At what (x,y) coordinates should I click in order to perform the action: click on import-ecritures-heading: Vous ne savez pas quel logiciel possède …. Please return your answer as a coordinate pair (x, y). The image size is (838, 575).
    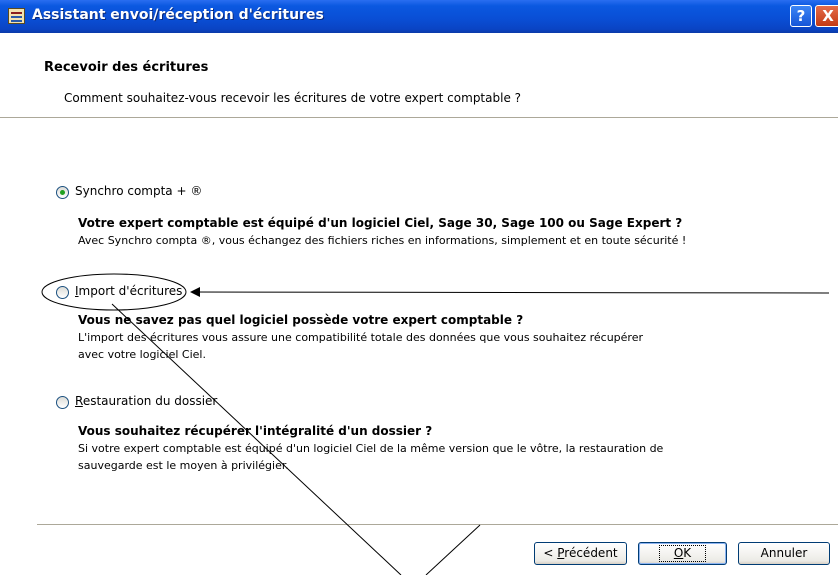
    Looking at the image, I should click on (301, 320).